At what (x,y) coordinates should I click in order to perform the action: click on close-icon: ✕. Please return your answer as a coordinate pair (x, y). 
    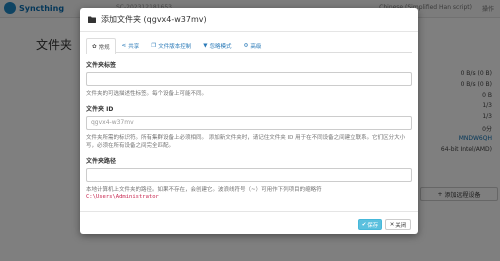
    Looking at the image, I should click on (392, 224).